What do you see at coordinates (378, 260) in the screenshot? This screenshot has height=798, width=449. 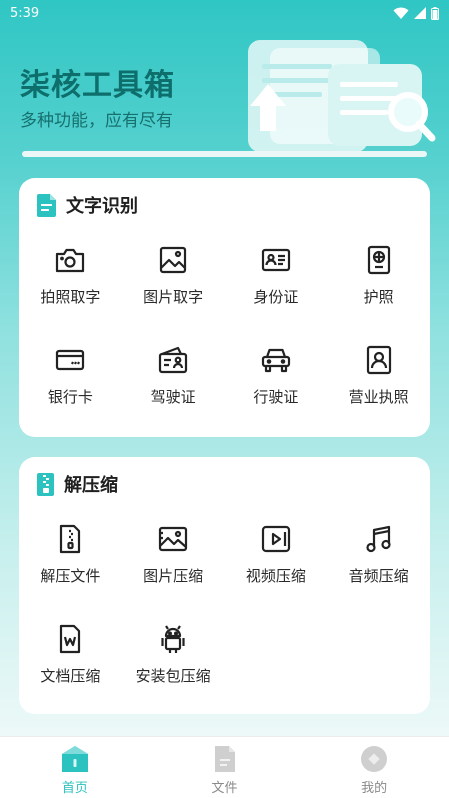 I see `passport-icon` at bounding box center [378, 260].